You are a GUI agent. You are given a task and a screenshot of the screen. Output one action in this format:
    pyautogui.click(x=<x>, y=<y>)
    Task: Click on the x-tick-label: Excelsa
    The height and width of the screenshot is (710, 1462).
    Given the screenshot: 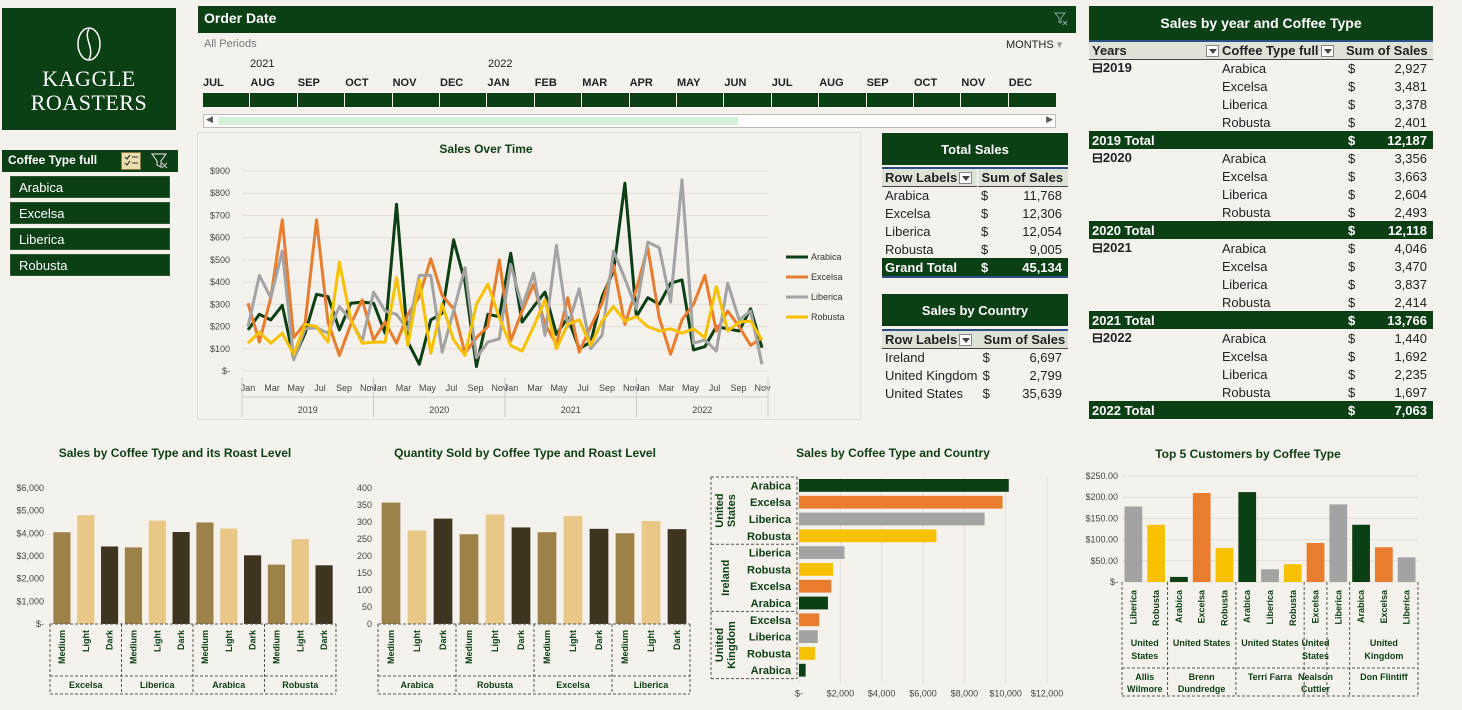 What is the action you would take?
    pyautogui.click(x=1316, y=606)
    